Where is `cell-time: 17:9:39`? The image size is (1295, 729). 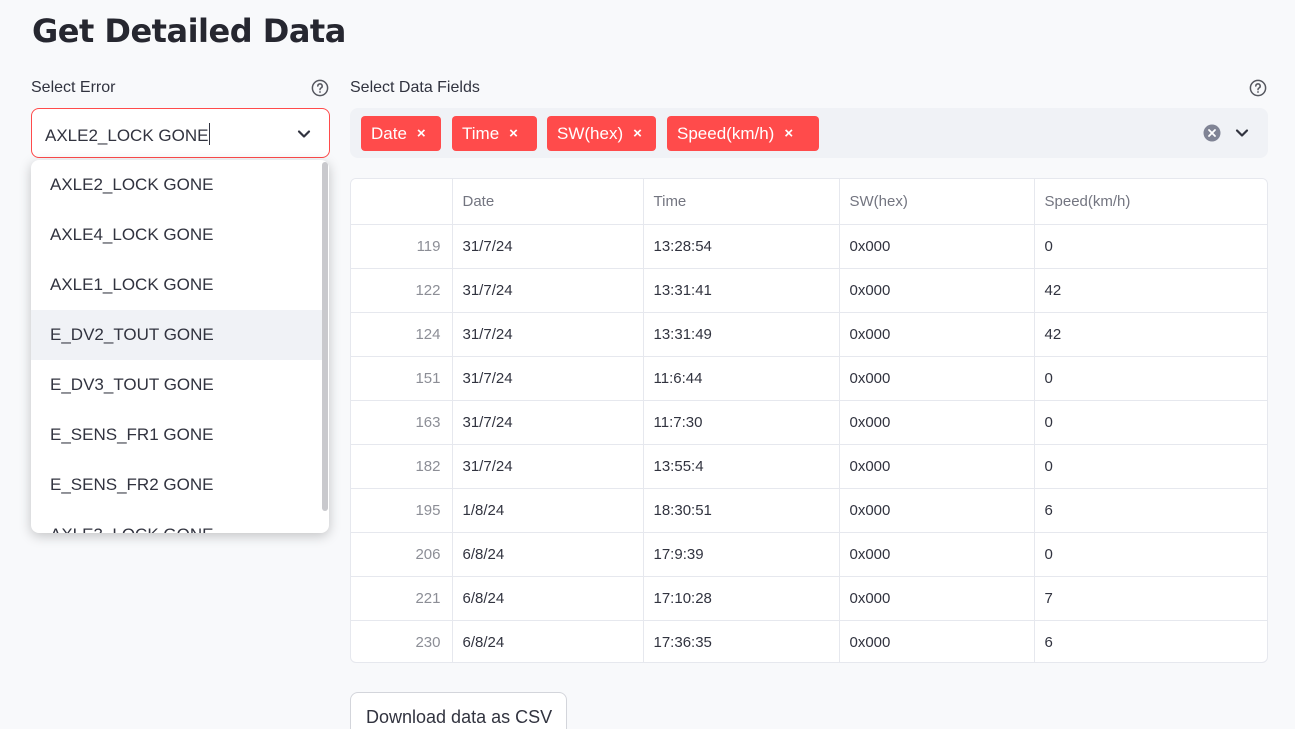 cell-time: 17:9:39 is located at coordinates (741, 554).